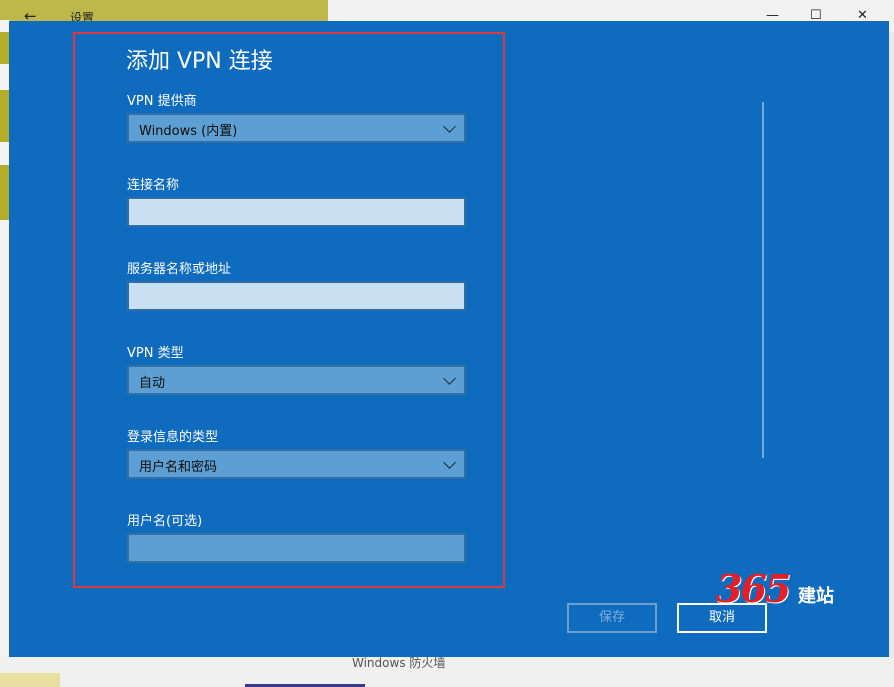  Describe the element at coordinates (753, 588) in the screenshot. I see `watermark-number: 365` at that location.